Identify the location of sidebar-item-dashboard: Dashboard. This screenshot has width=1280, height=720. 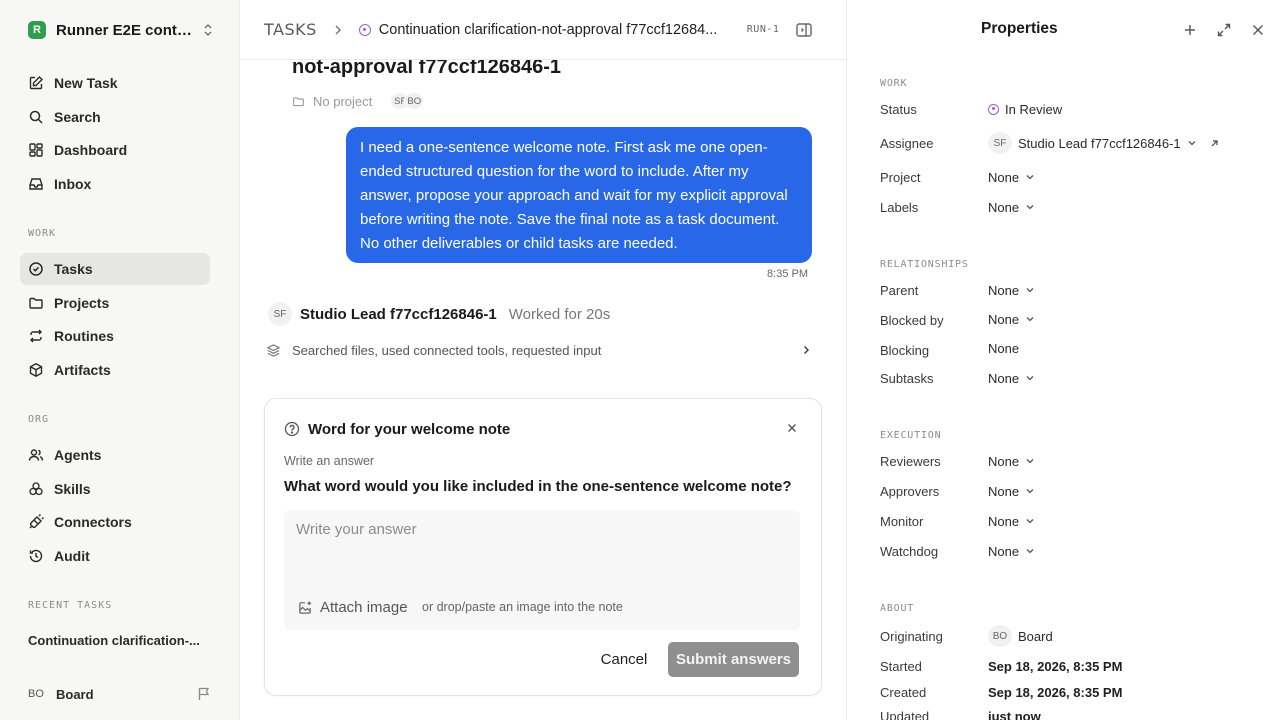
(115, 150).